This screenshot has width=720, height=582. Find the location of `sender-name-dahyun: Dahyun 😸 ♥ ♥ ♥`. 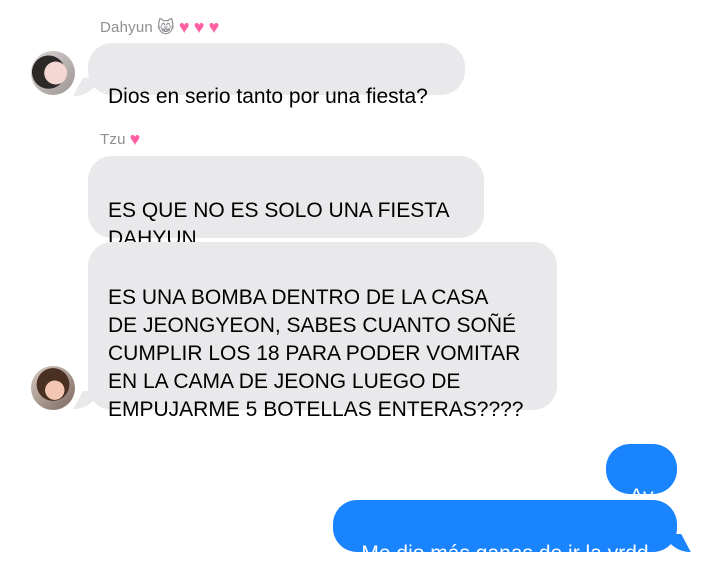

sender-name-dahyun: Dahyun 😸 ♥ ♥ ♥ is located at coordinates (160, 27).